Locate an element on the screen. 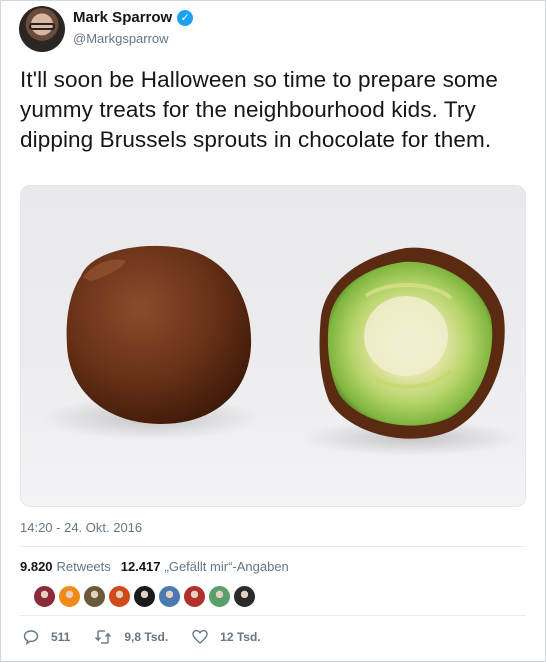  author-name-row: Mark Sparrow ✓ is located at coordinates (133, 17).